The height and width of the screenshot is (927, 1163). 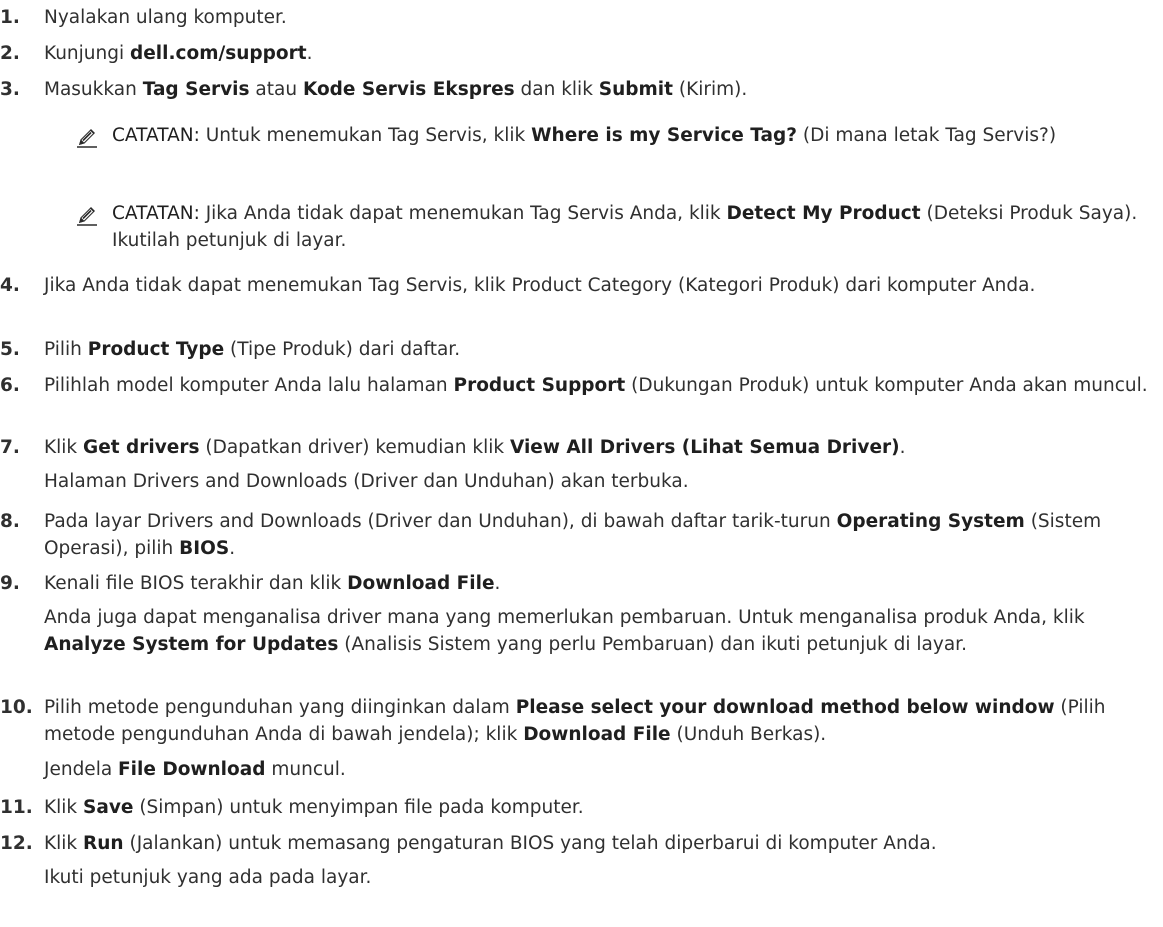 What do you see at coordinates (218, 53) in the screenshot?
I see `bold-term: dell.com/support` at bounding box center [218, 53].